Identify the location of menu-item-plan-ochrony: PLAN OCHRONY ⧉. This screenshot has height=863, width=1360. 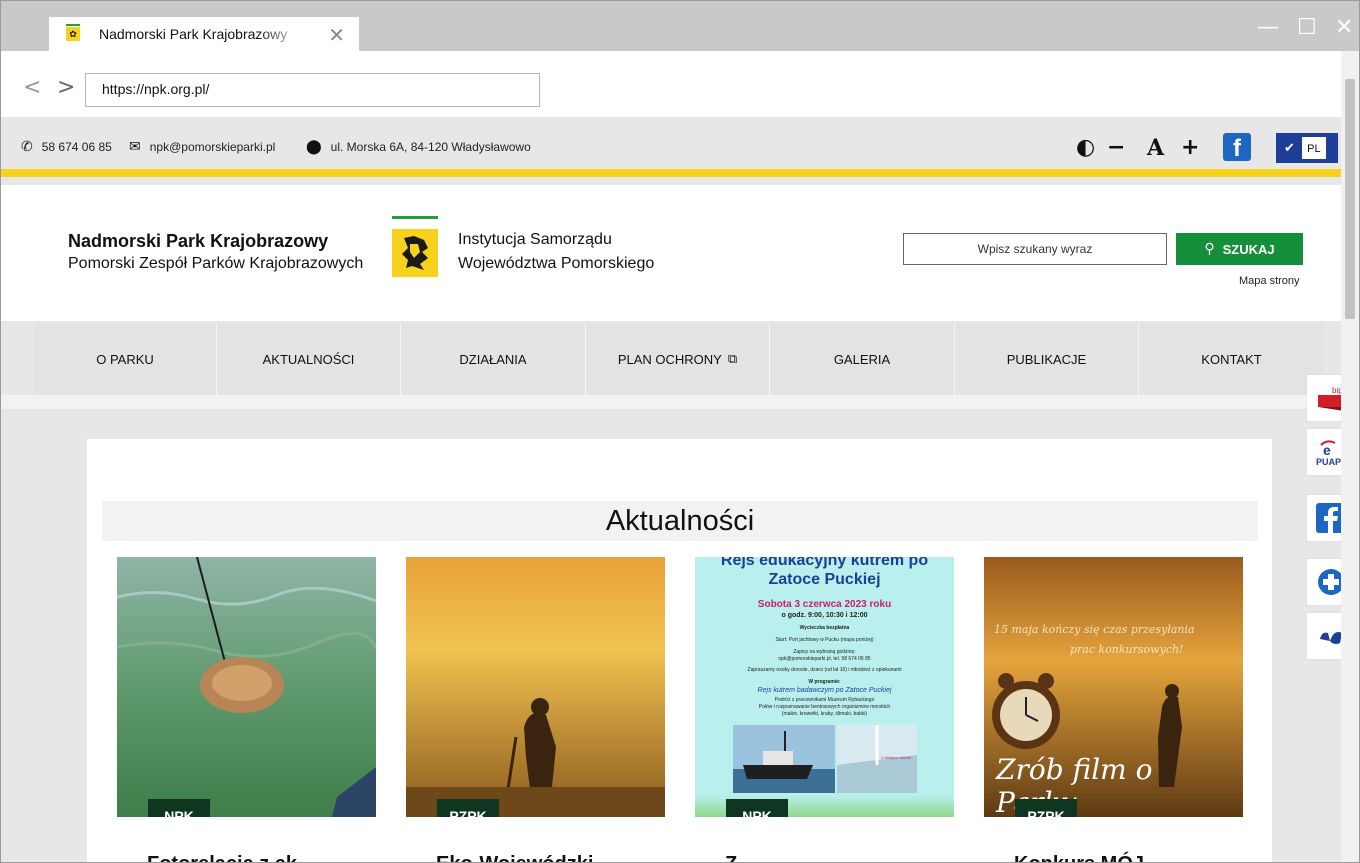
(678, 359).